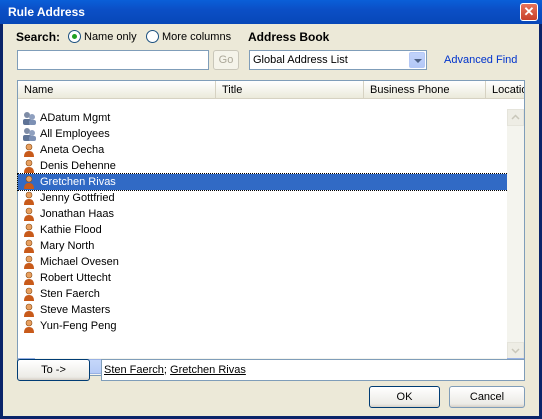 Image resolution: width=542 pixels, height=419 pixels. I want to click on list-item: All Employees, so click(263, 134).